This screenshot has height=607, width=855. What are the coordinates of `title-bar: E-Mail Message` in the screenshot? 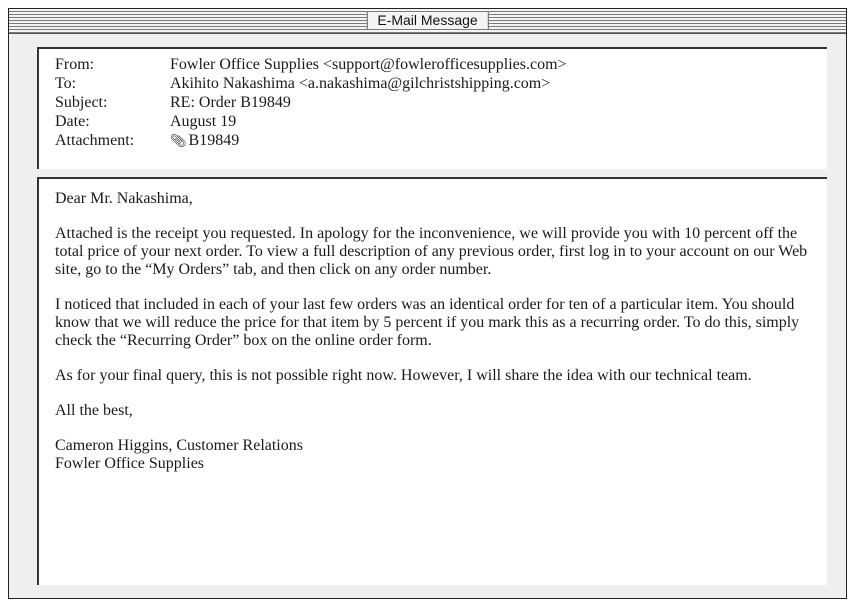 It's located at (427, 21).